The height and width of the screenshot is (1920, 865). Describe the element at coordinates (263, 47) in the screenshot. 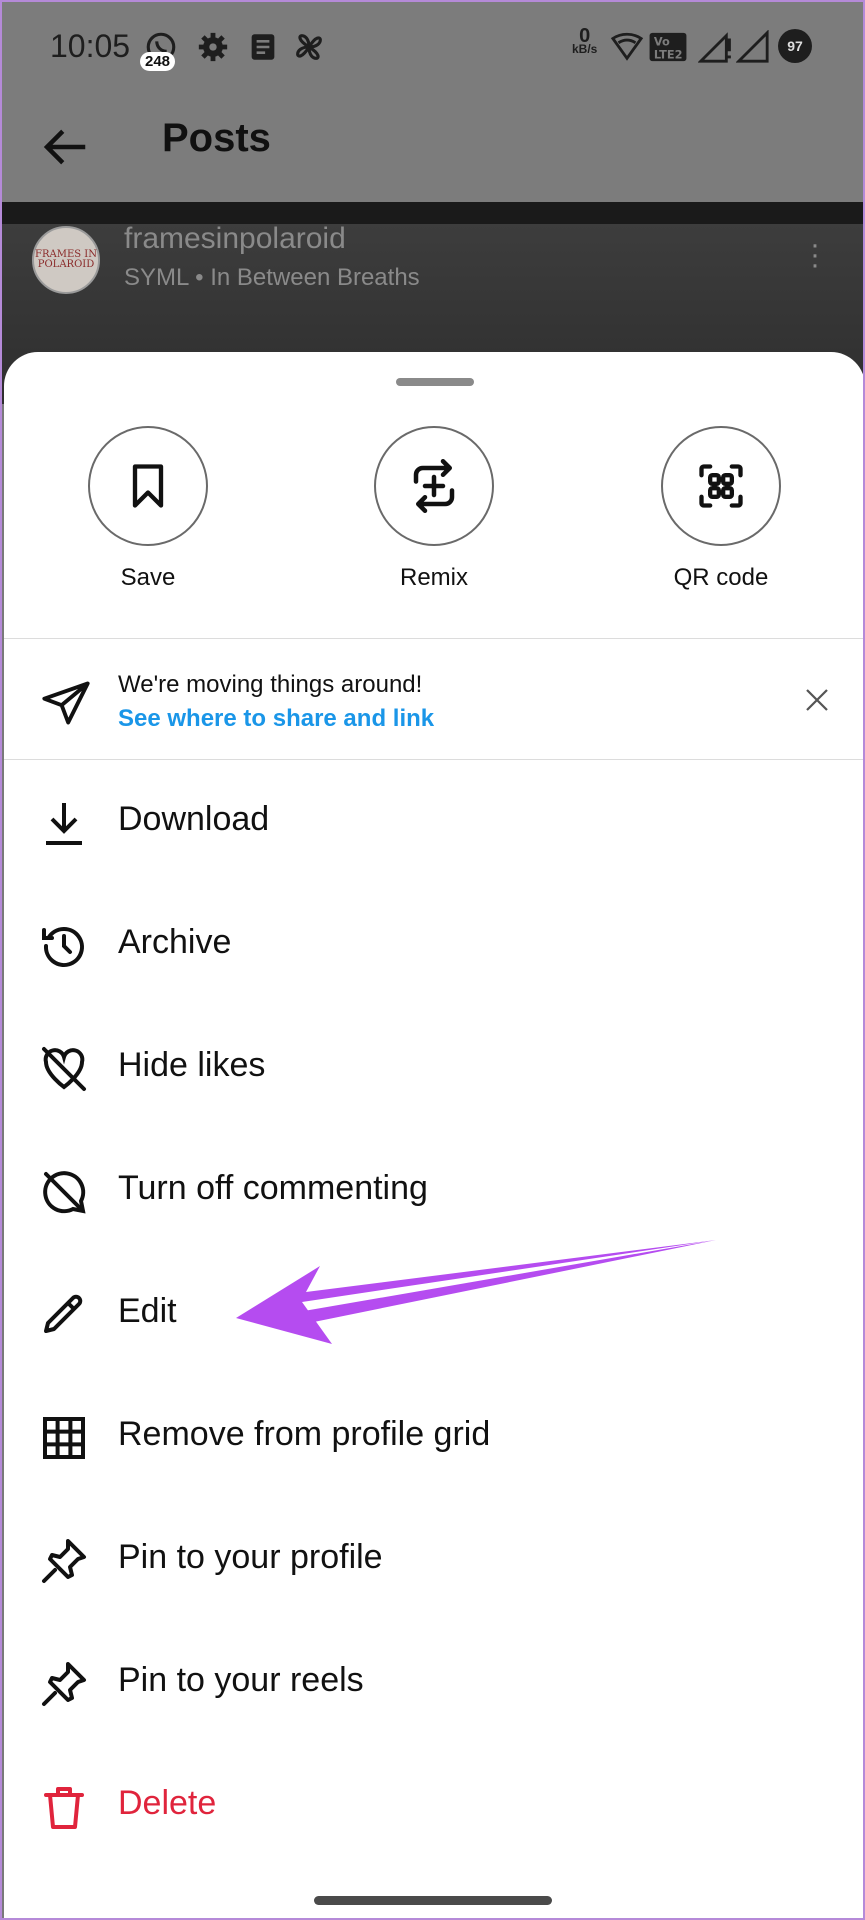

I see `notes-icon` at that location.